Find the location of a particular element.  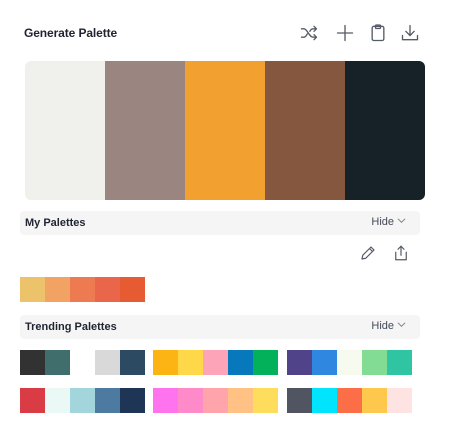

my-palettes-hide-toggle: Hide is located at coordinates (388, 222).